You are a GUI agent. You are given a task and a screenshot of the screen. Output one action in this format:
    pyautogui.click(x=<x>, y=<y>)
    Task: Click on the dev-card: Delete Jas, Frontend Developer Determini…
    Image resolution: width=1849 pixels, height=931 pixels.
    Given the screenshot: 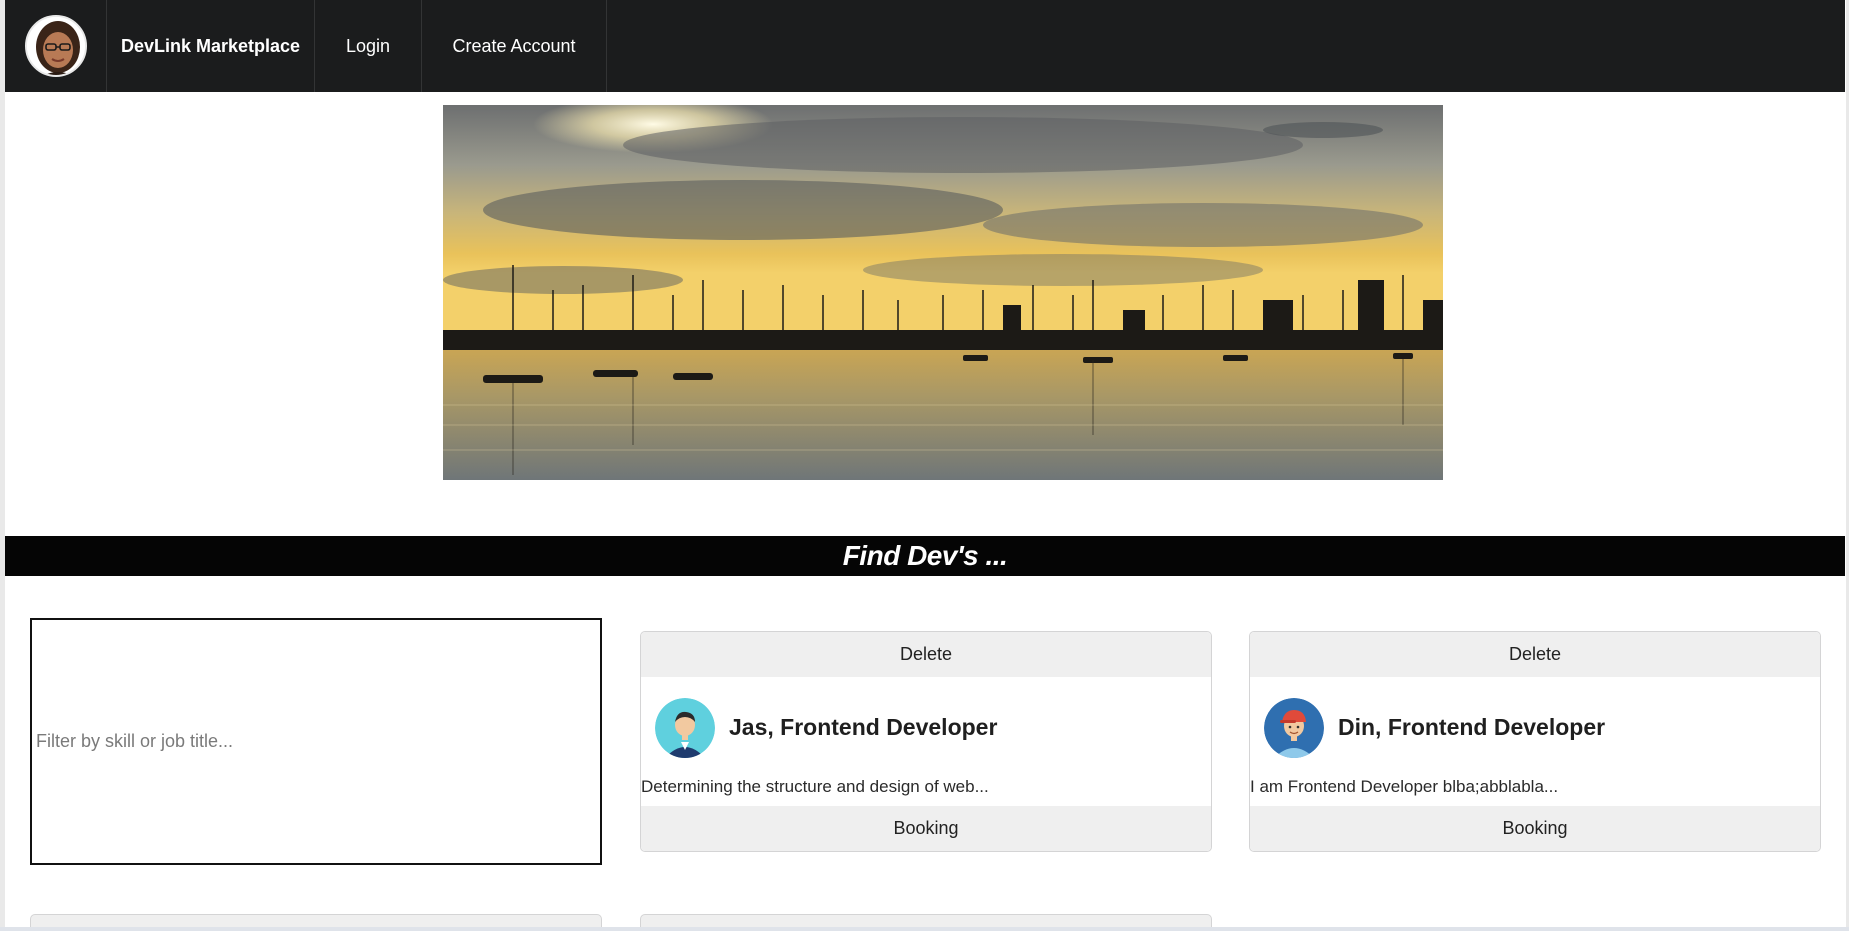 What is the action you would take?
    pyautogui.click(x=926, y=741)
    